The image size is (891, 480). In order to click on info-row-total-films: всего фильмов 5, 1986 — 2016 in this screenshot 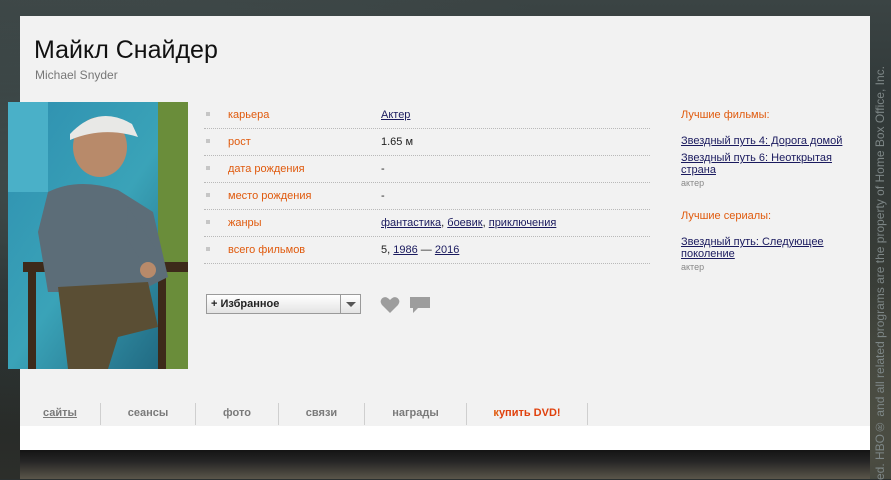, I will do `click(427, 250)`.